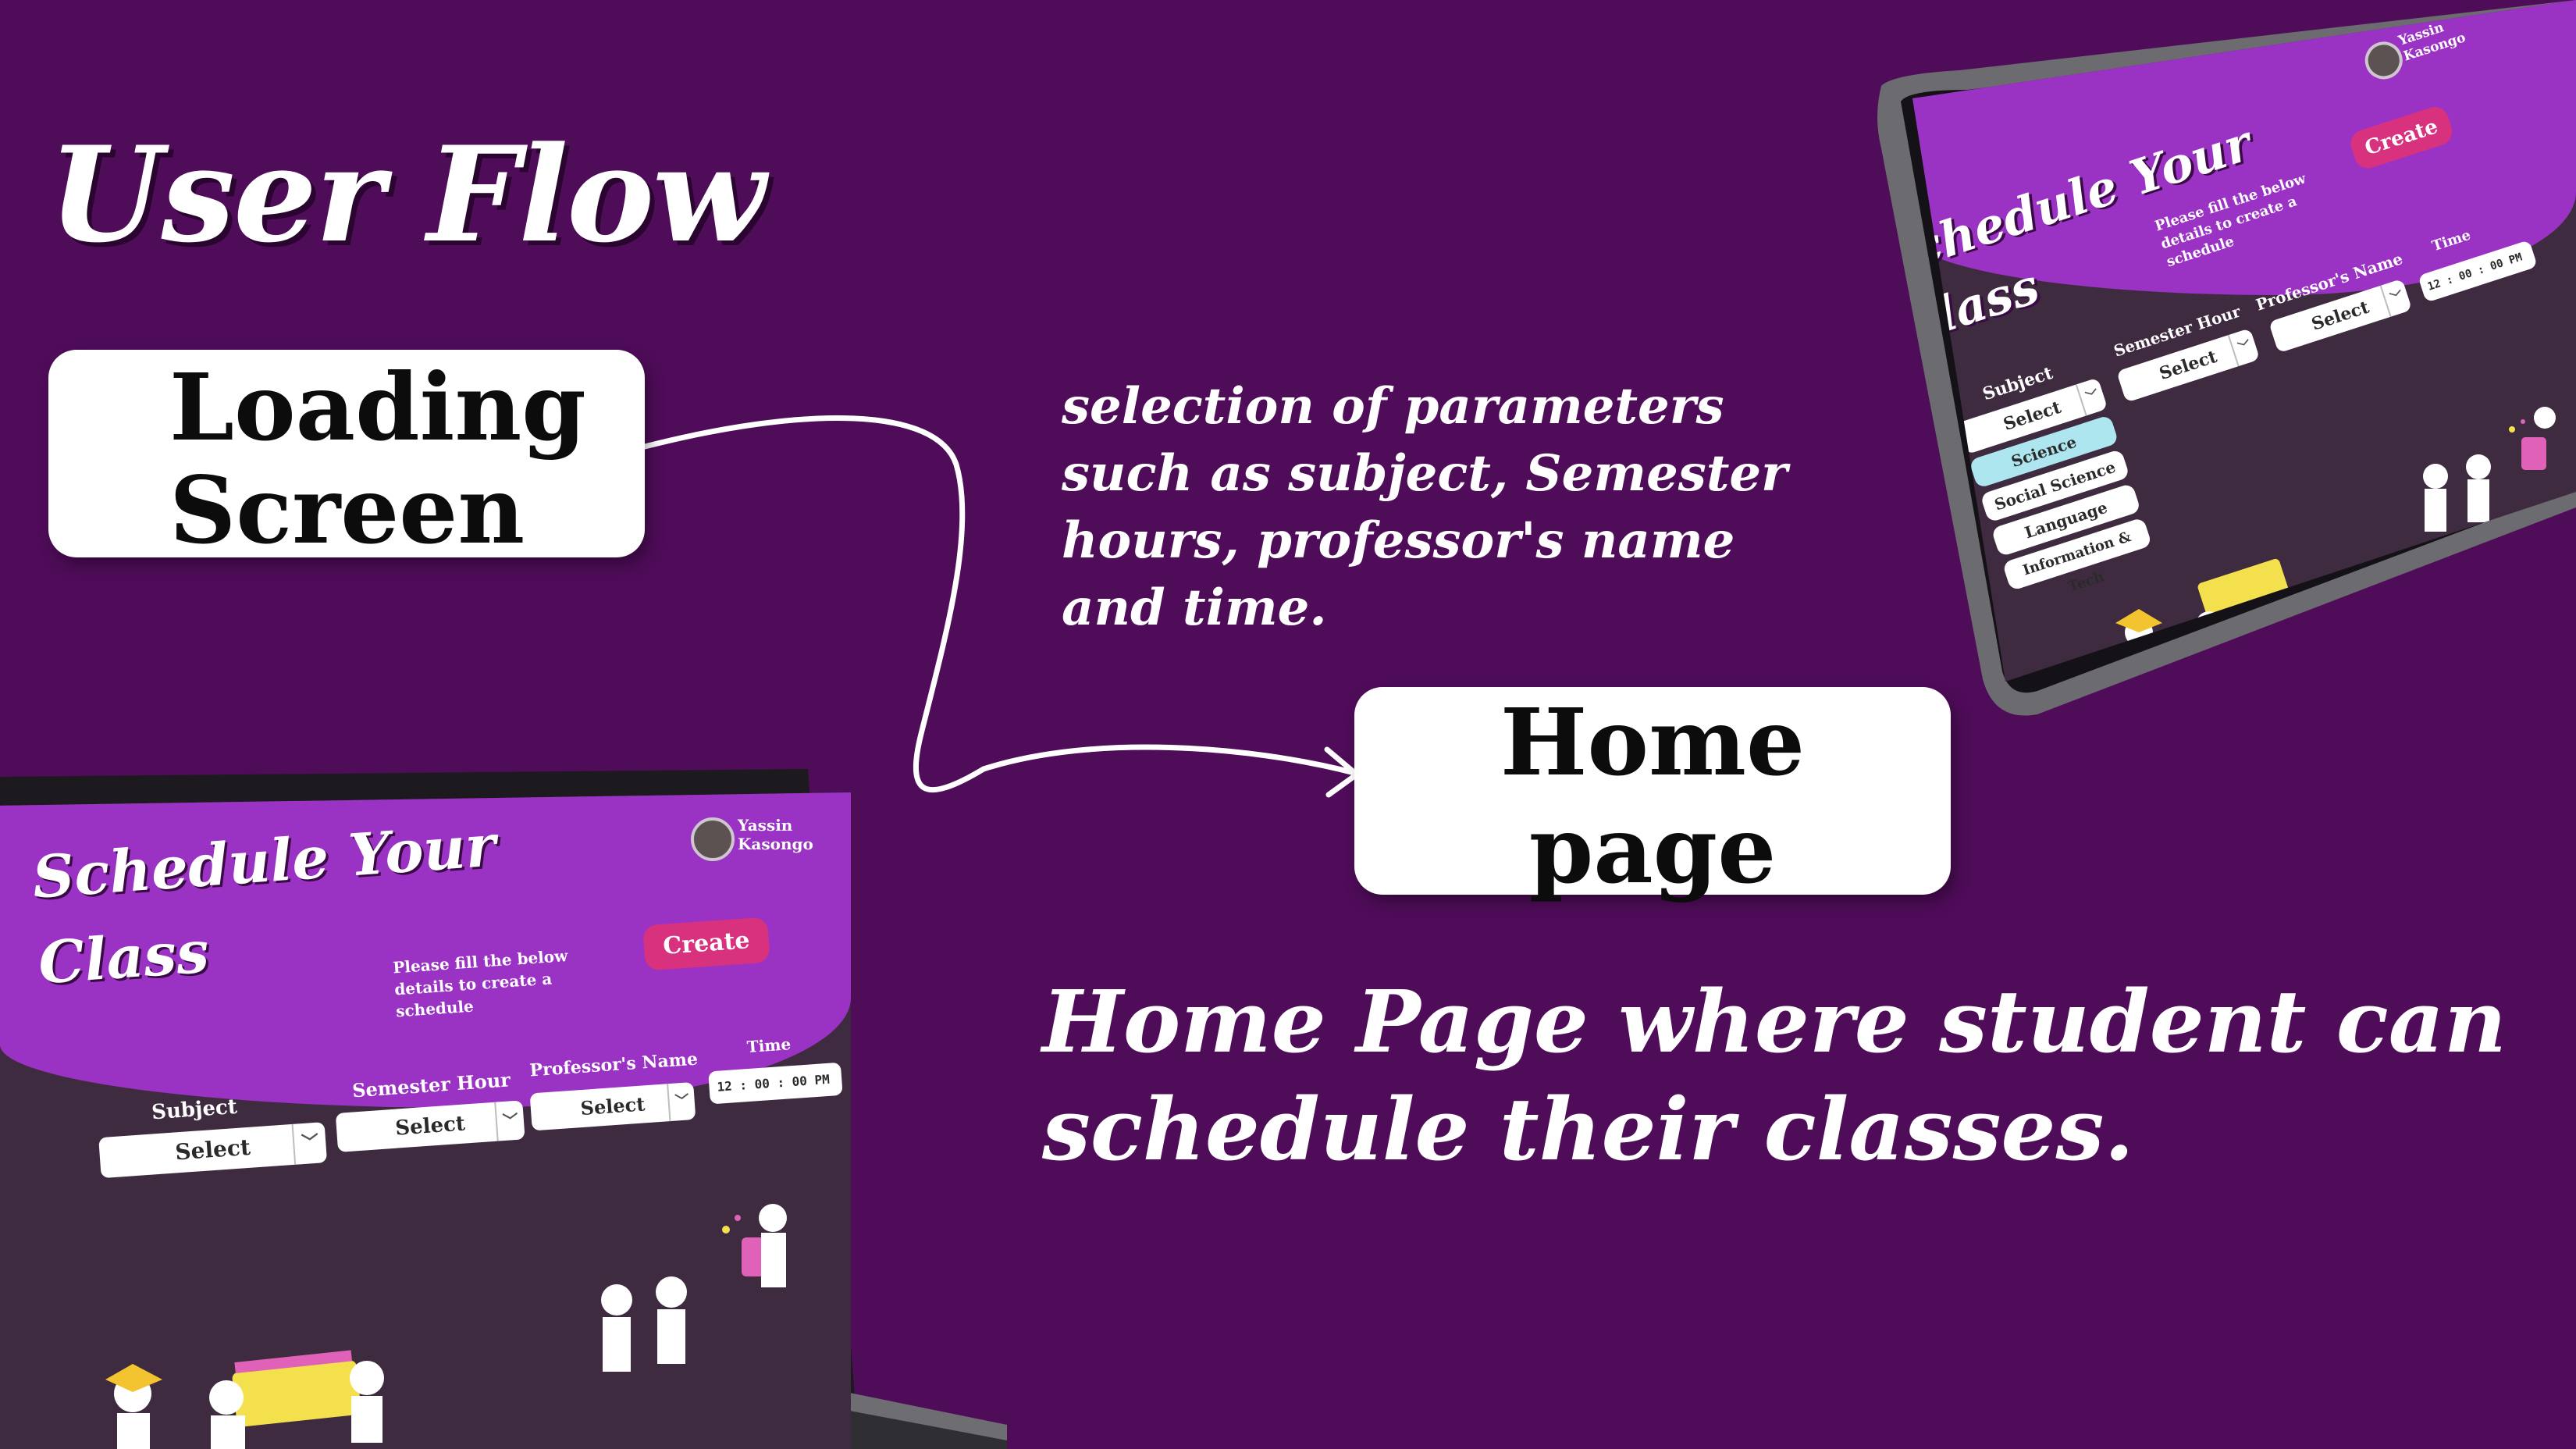 This screenshot has height=1449, width=2576. What do you see at coordinates (213, 1150) in the screenshot?
I see `subject-select: Select ﹀` at bounding box center [213, 1150].